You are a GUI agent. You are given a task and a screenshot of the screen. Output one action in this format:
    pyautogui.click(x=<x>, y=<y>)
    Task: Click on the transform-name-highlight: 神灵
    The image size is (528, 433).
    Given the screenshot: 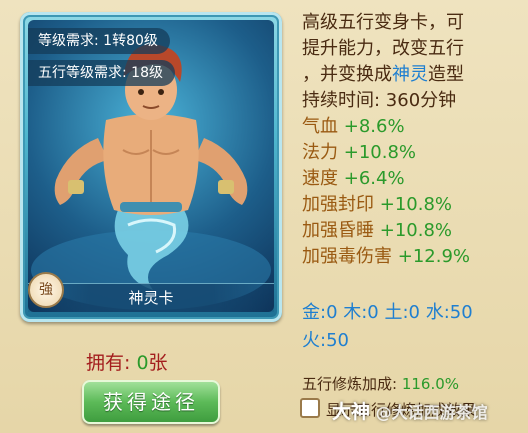 What is the action you would take?
    pyautogui.click(x=410, y=74)
    